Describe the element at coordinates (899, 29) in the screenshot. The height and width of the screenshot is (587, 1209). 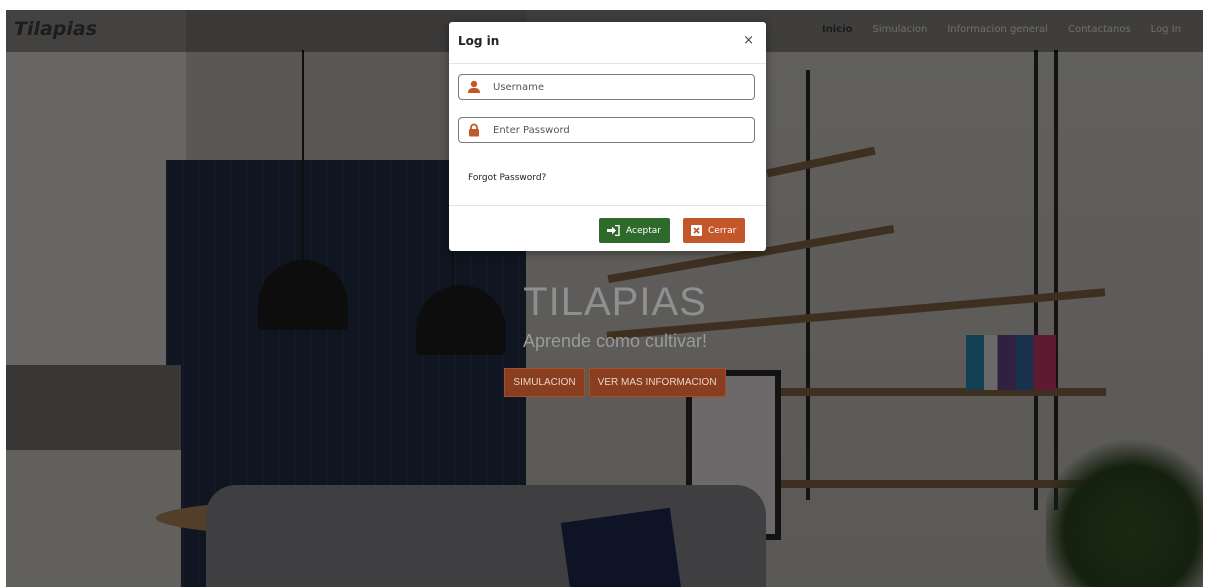
I see `nav-link-simulacion: Simulacion` at that location.